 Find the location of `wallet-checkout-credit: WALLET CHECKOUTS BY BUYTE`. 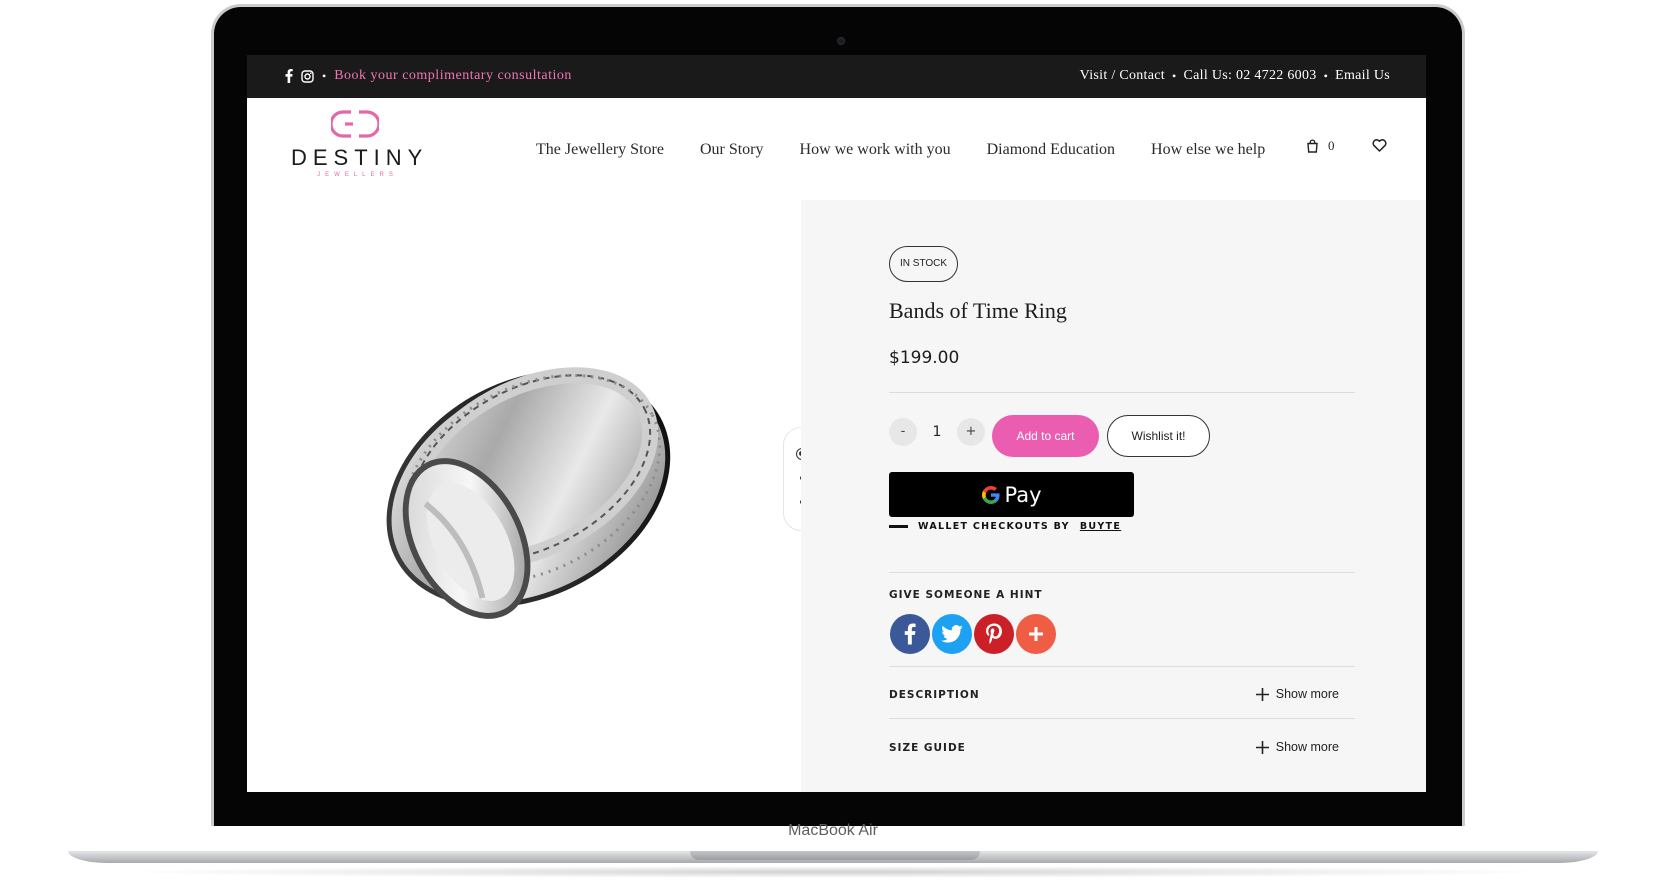

wallet-checkout-credit: WALLET CHECKOUTS BY BUYTE is located at coordinates (1005, 526).